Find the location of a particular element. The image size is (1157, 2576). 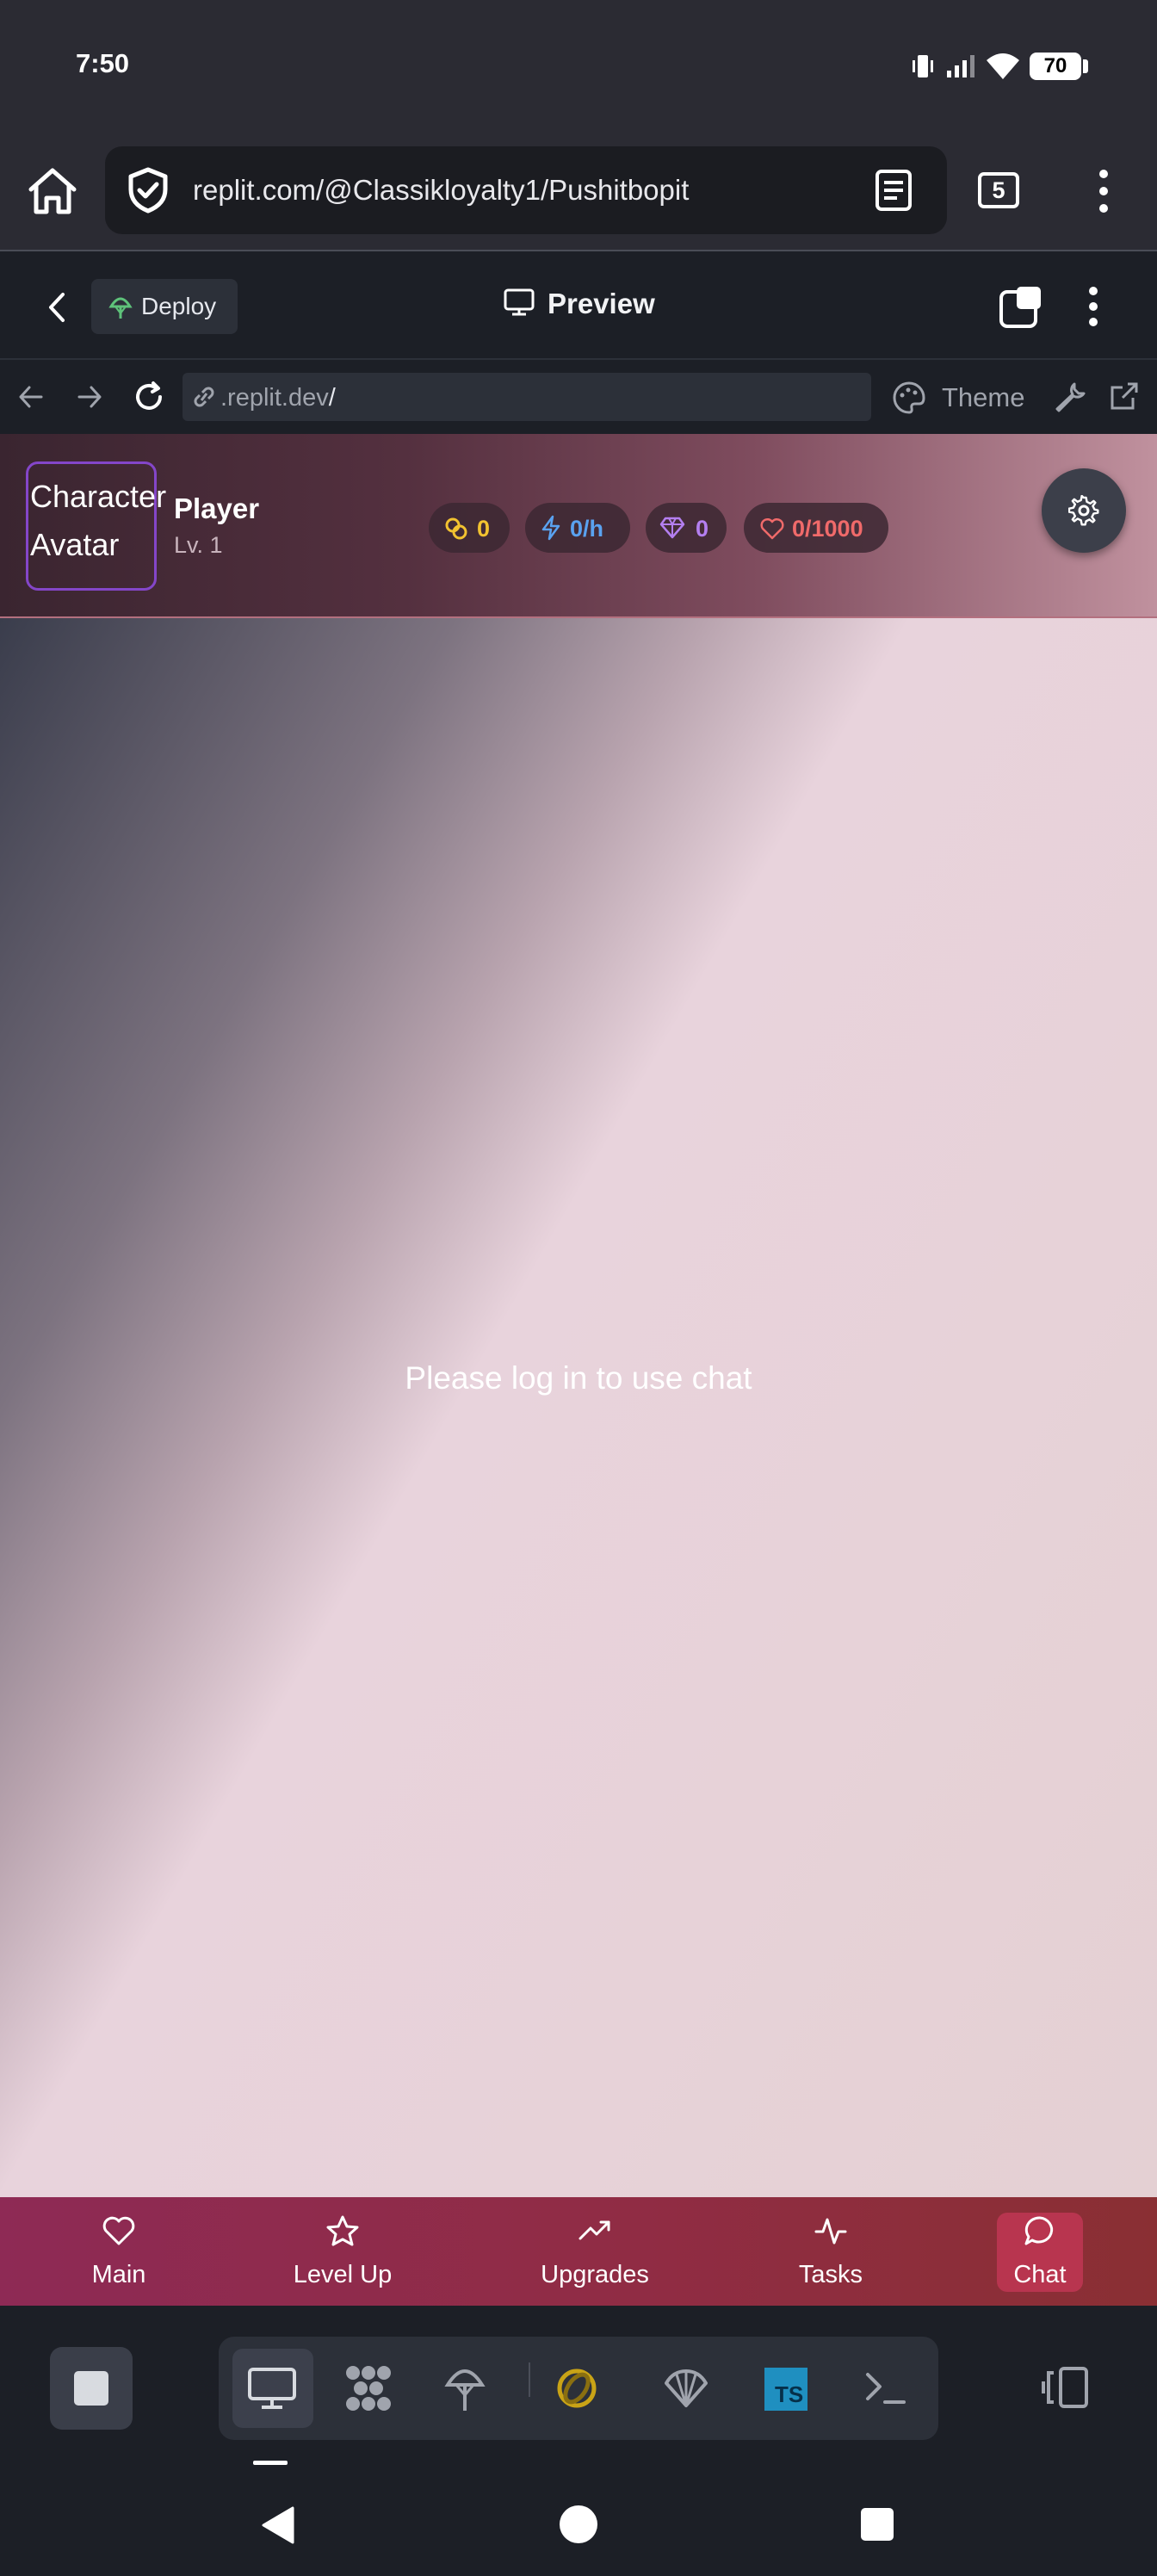

typescript-label: TS is located at coordinates (790, 2394).